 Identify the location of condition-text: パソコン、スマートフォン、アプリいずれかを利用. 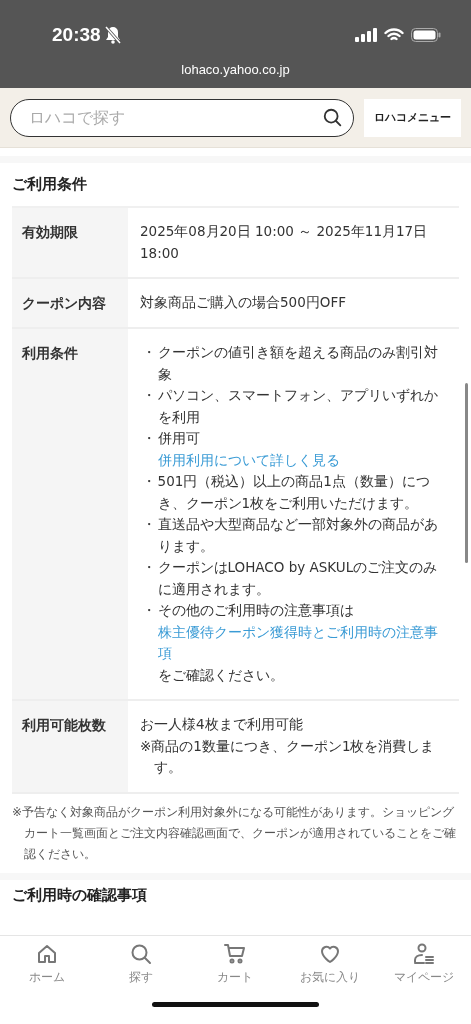
(298, 406).